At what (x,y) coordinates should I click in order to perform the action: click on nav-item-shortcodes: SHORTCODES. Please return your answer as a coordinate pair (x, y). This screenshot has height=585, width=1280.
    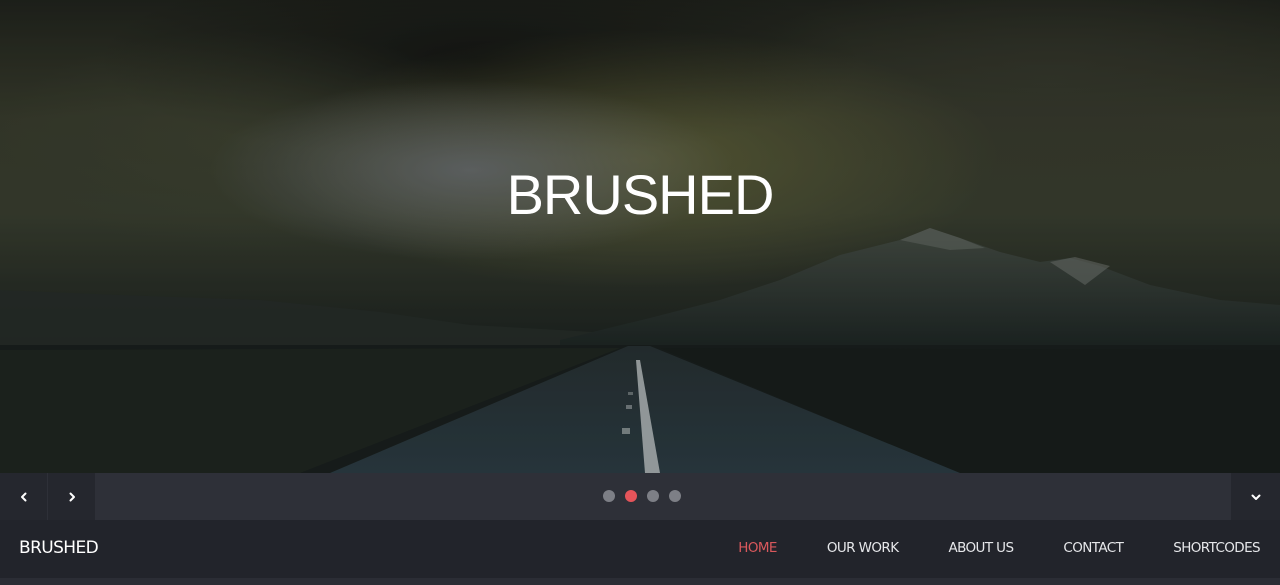
    Looking at the image, I should click on (1216, 548).